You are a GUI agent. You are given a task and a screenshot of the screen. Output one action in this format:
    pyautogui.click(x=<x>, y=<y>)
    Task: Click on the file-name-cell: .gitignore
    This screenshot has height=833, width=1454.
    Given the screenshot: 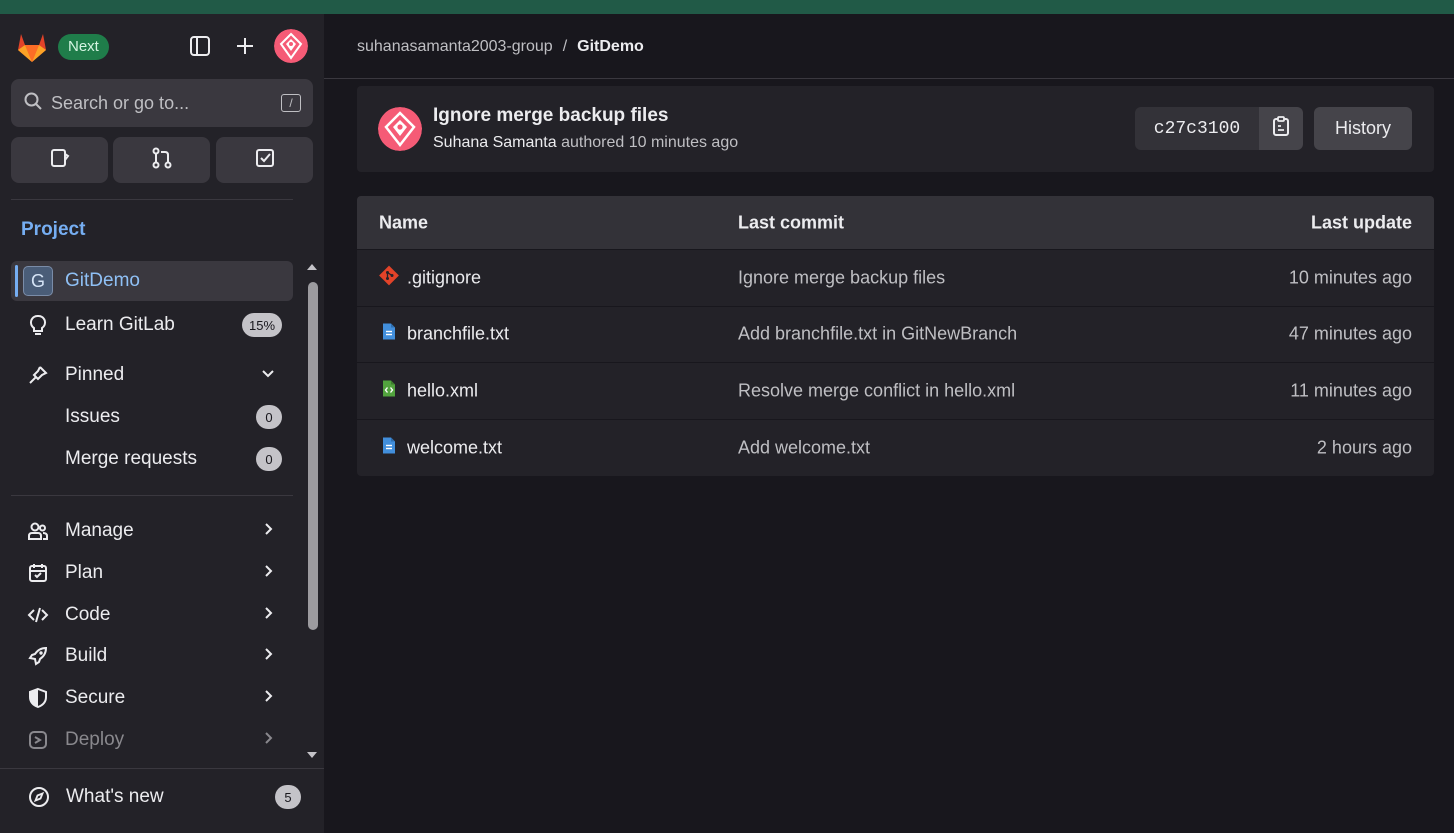 What is the action you would take?
    pyautogui.click(x=430, y=277)
    